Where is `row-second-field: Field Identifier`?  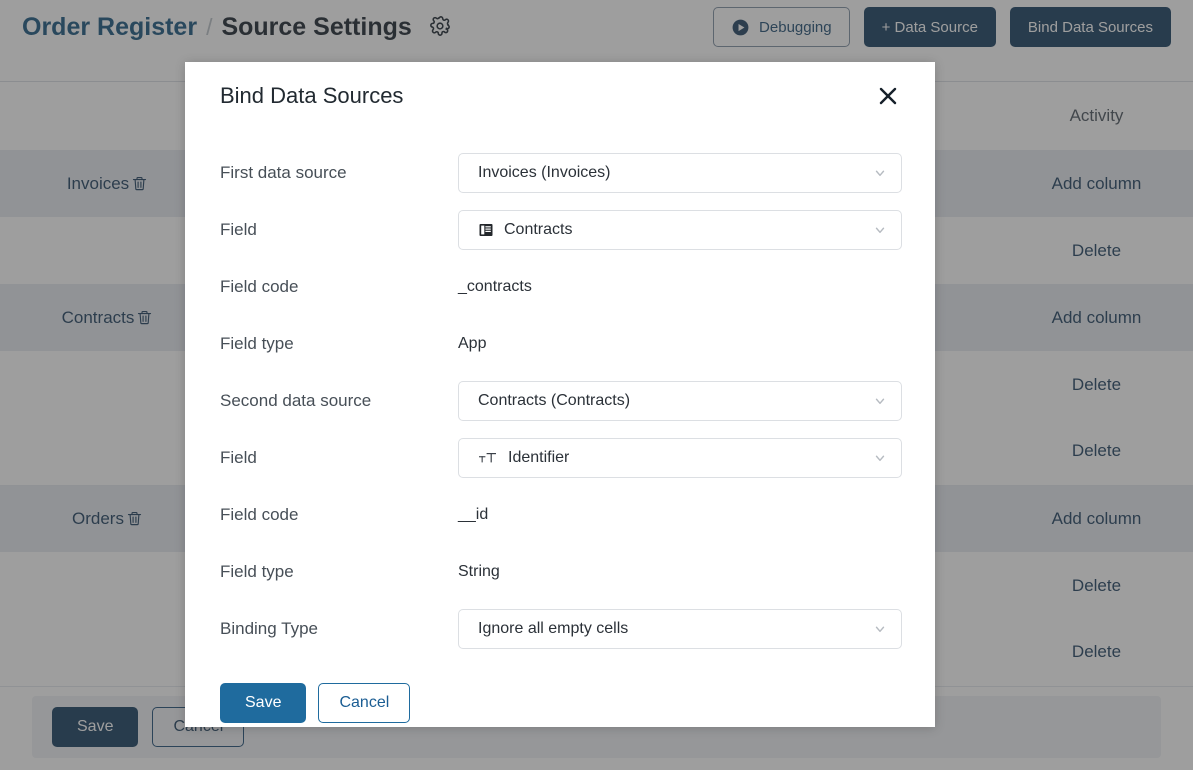
row-second-field: Field Identifier is located at coordinates (561, 457).